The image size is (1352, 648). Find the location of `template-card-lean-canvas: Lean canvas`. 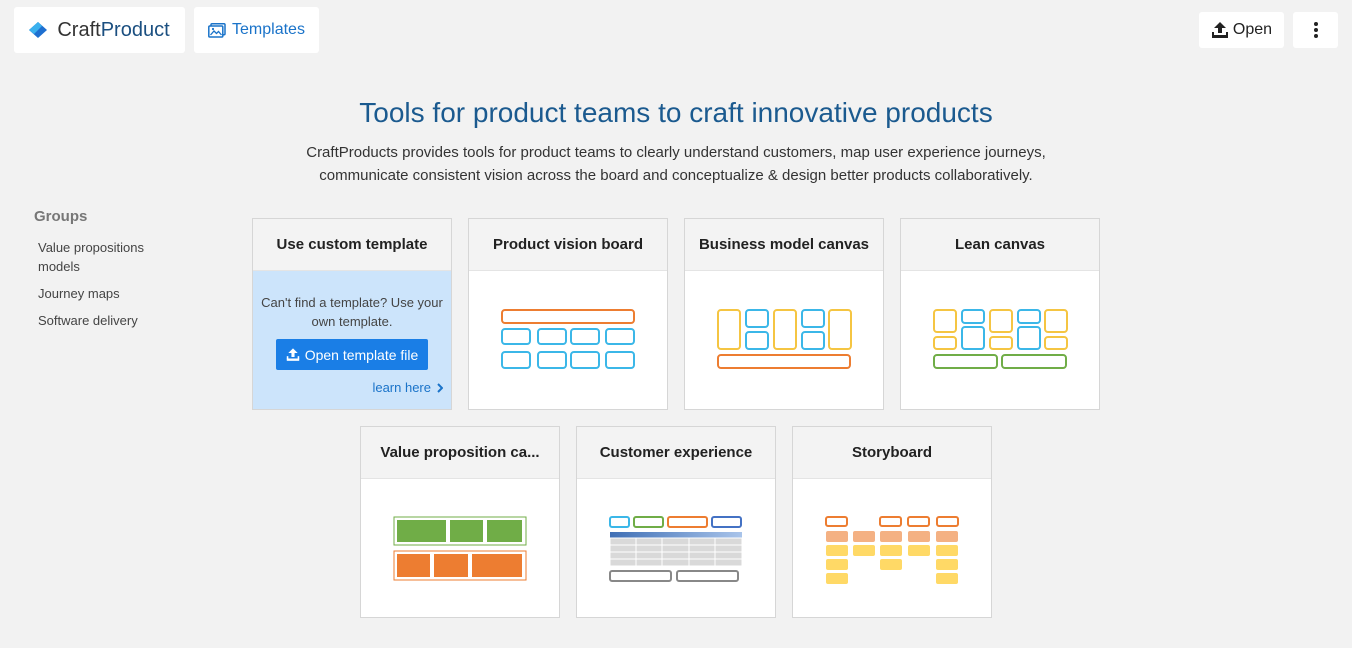

template-card-lean-canvas: Lean canvas is located at coordinates (1000, 314).